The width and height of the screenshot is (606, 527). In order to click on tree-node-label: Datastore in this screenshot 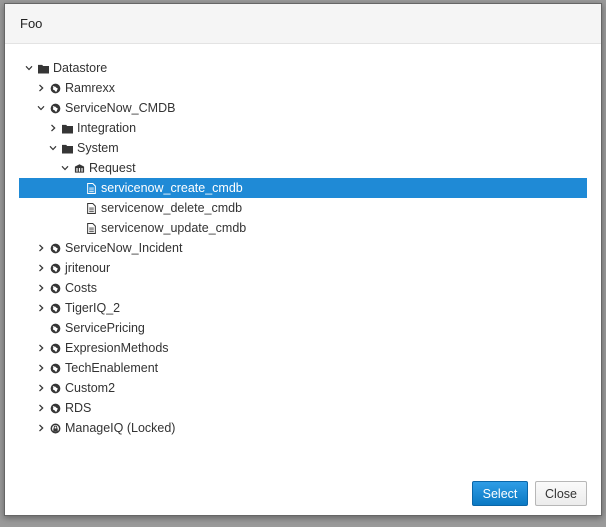, I will do `click(80, 68)`.